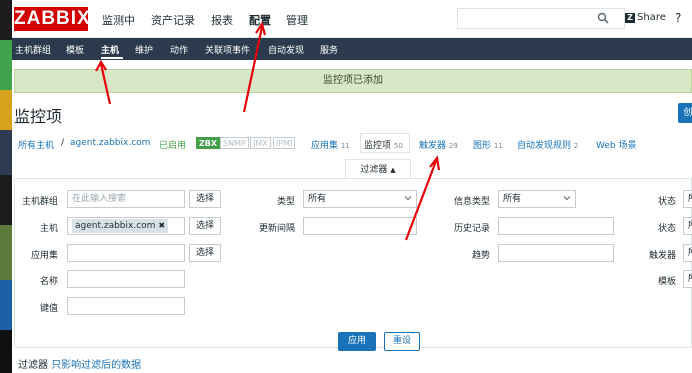 This screenshot has height=373, width=692. Describe the element at coordinates (630, 18) in the screenshot. I see `share-icon: Z` at that location.